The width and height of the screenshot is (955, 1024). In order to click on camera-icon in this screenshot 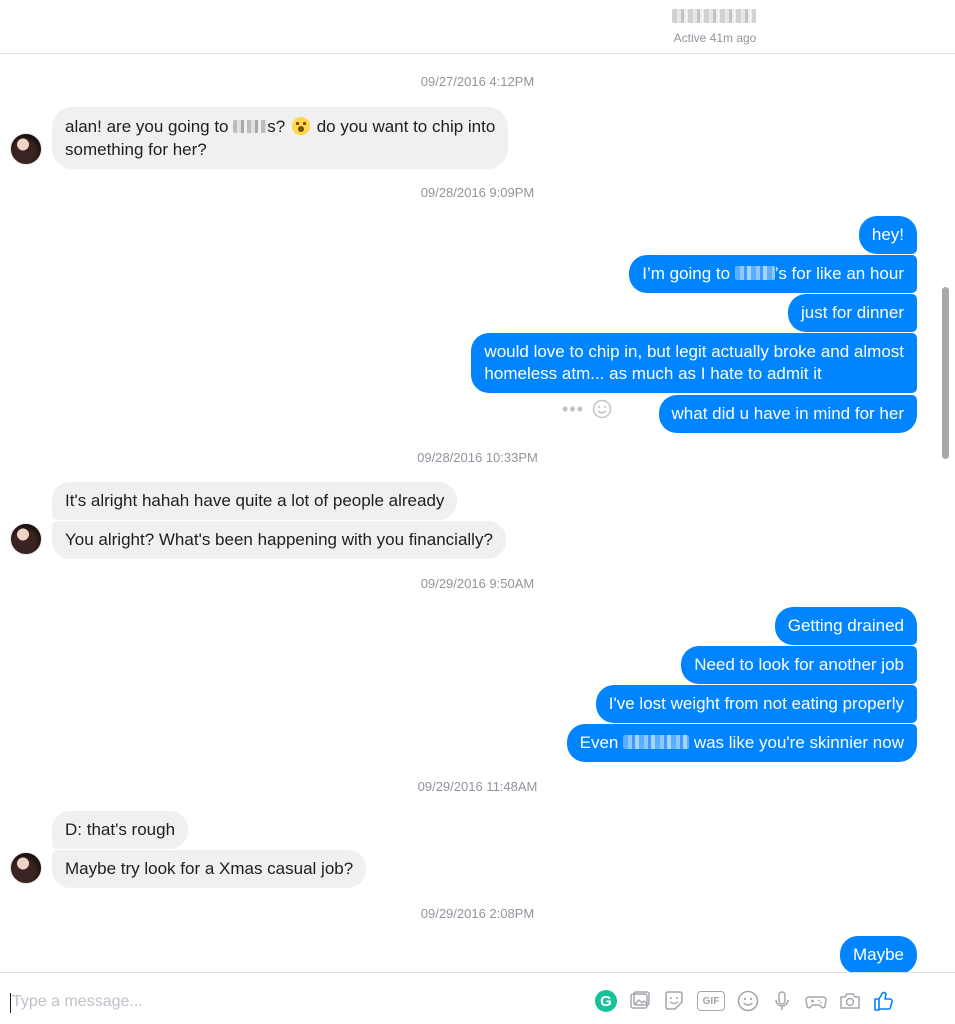, I will do `click(850, 1001)`.